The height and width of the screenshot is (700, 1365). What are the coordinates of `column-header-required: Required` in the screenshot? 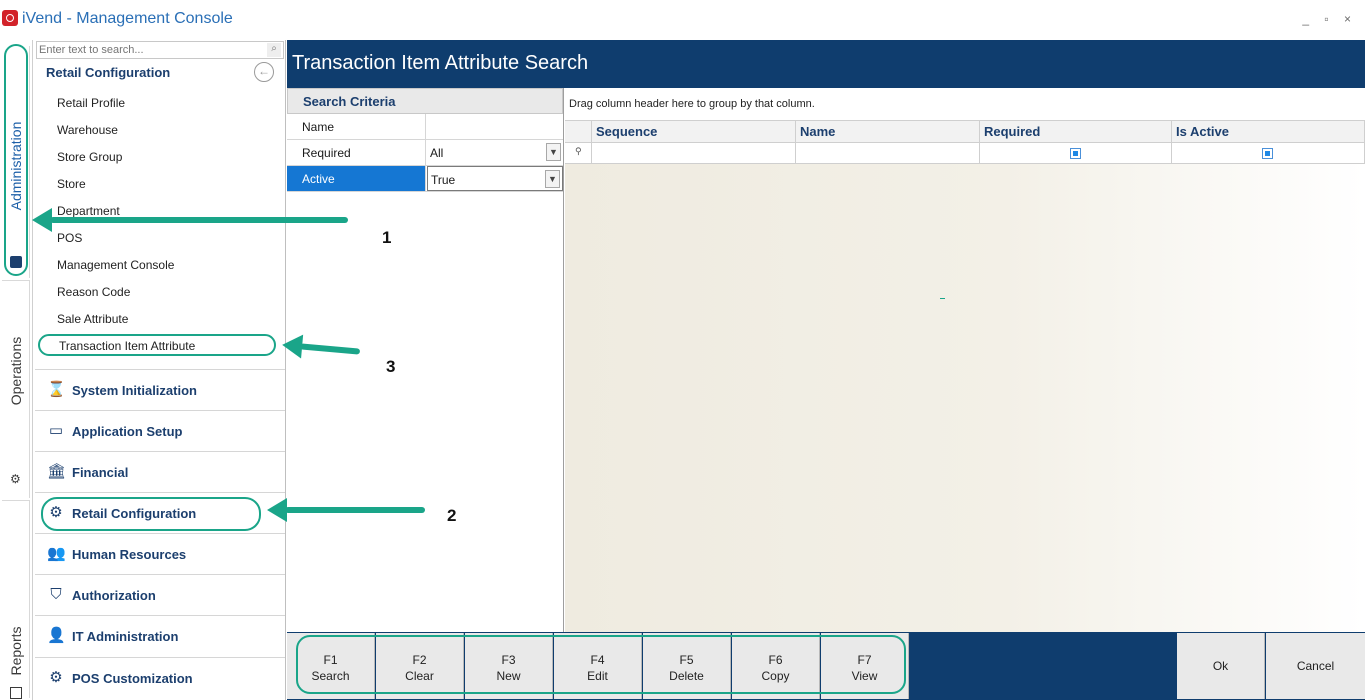 It's located at (1076, 131).